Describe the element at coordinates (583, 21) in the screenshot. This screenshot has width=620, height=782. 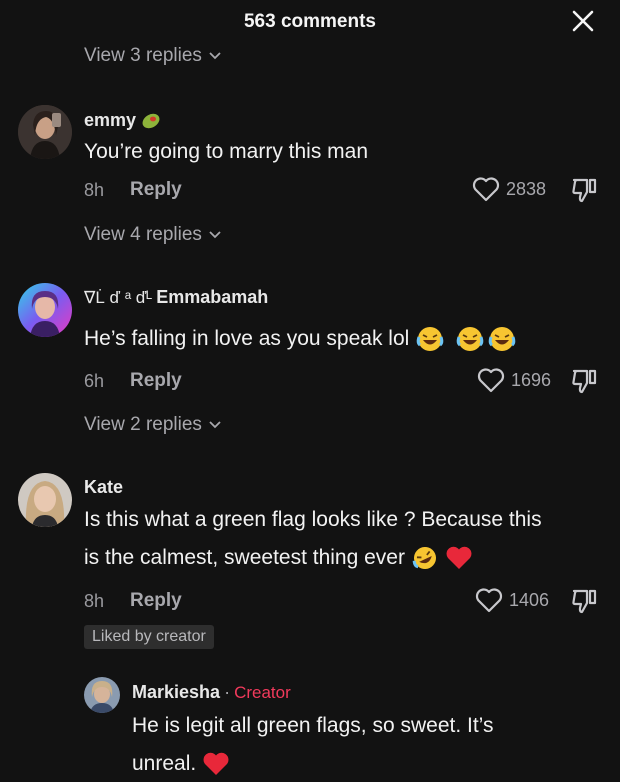
I see `close-icon` at that location.